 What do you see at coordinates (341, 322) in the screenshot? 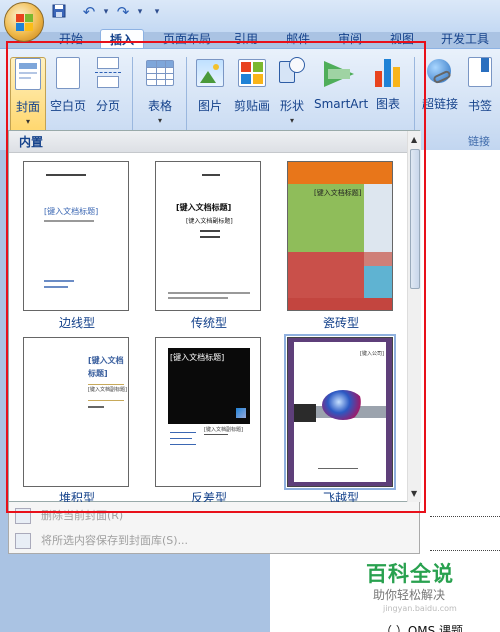
I see `cover-label-tiles: 瓷砖型` at bounding box center [341, 322].